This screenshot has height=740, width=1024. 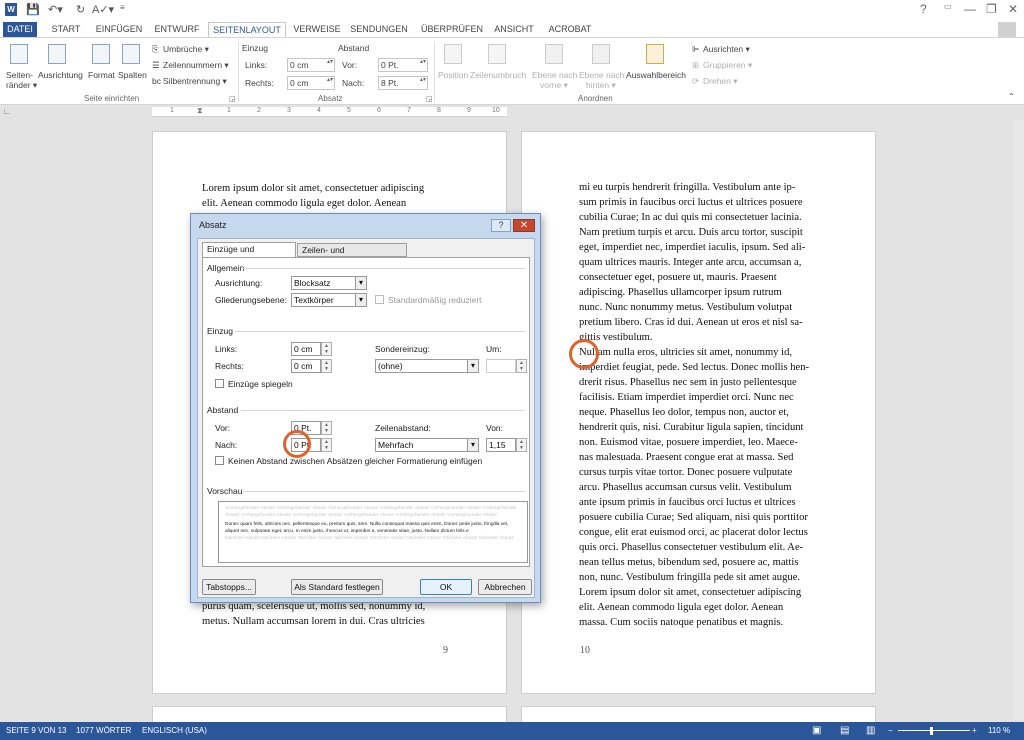 What do you see at coordinates (844, 731) in the screenshot?
I see `print-layout-icon: ▤` at bounding box center [844, 731].